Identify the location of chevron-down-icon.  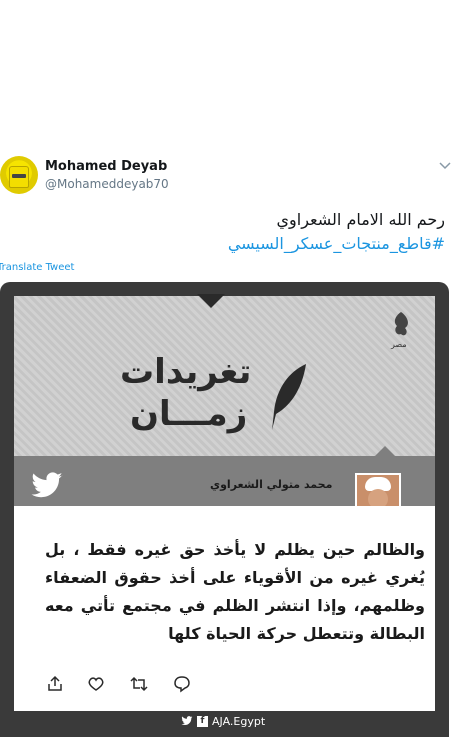
(445, 165).